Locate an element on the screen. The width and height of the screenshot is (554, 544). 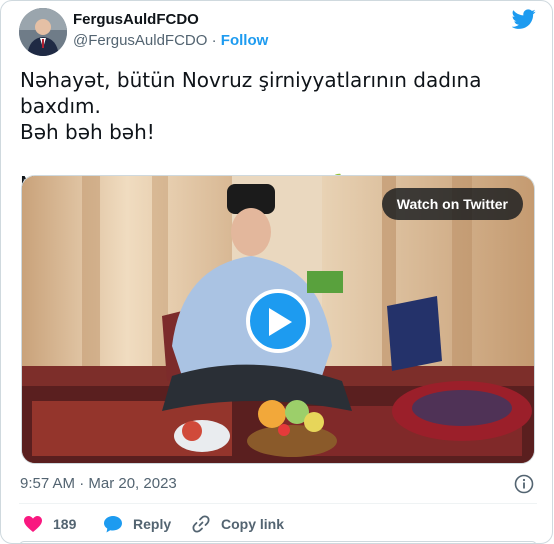
reply-button: Reply is located at coordinates (137, 524).